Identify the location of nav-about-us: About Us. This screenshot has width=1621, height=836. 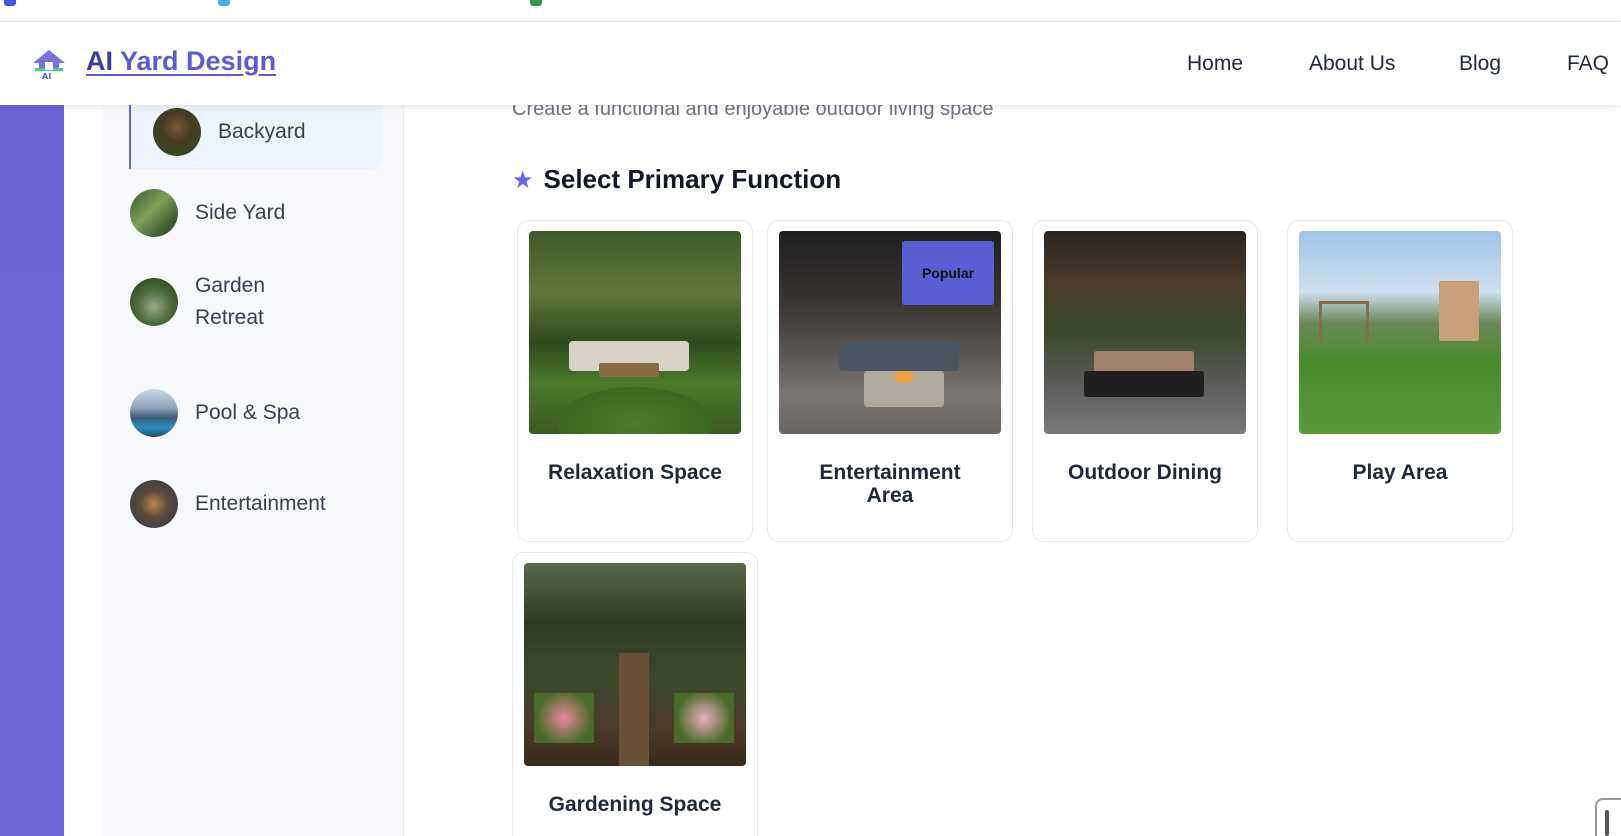
(1352, 64).